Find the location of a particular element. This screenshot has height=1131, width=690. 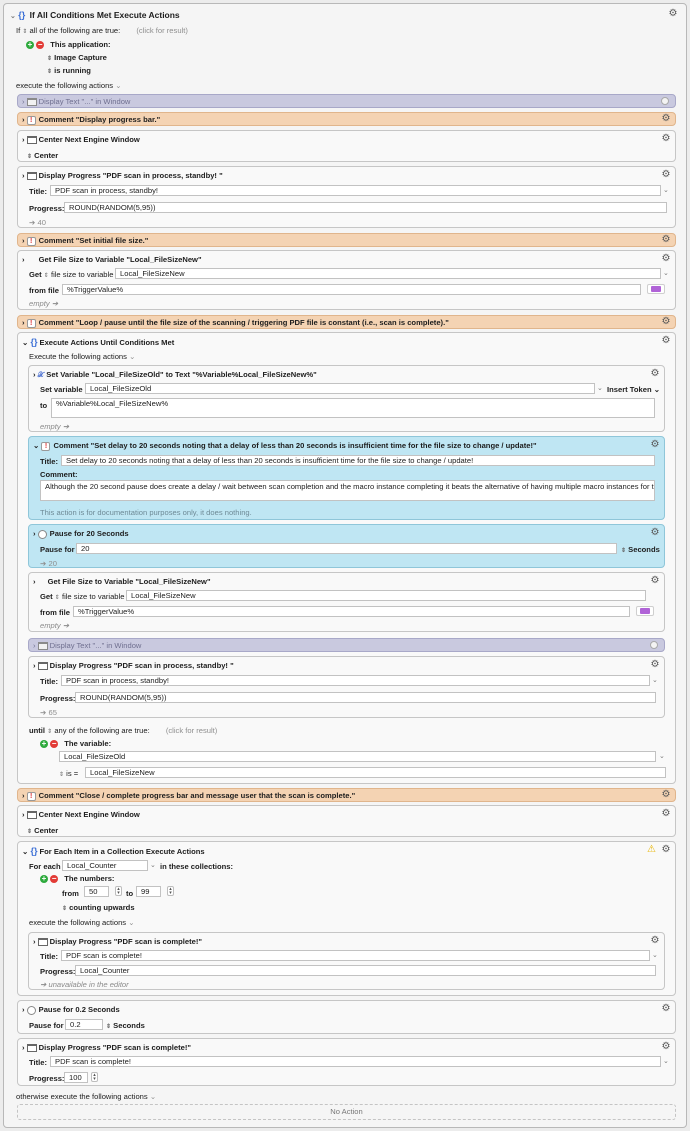

from-field: 50 is located at coordinates (96, 891).